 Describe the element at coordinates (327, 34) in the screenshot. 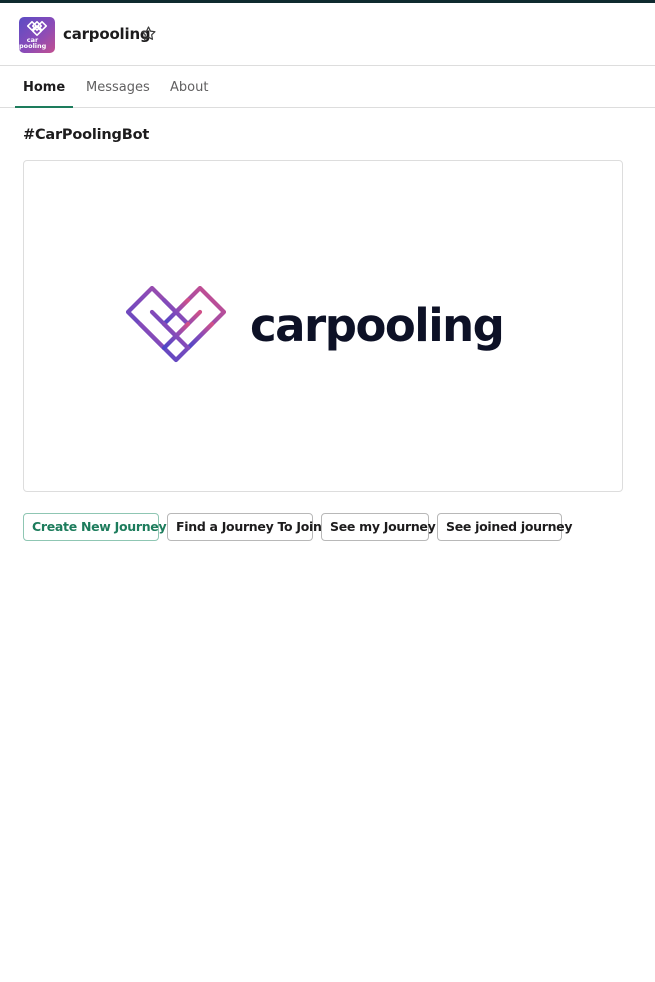

I see `app-header: car pooling carpooling` at that location.